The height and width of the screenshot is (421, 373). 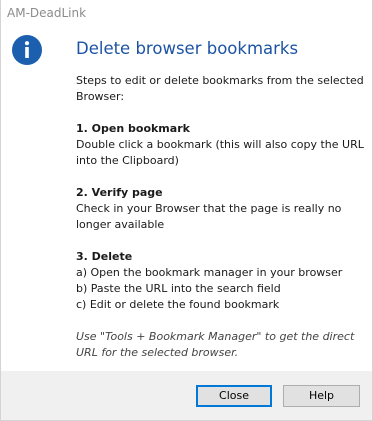 I want to click on note-text-cont: URL for the selected browser., so click(x=157, y=352).